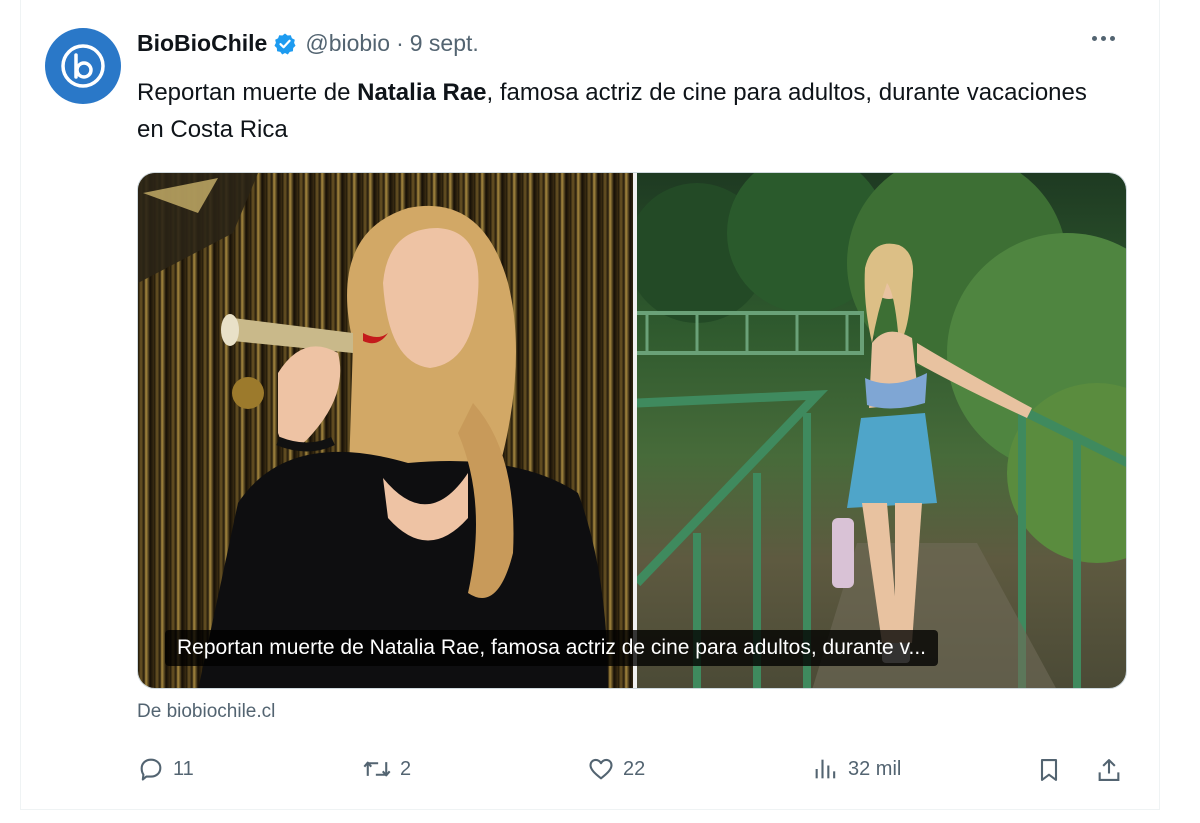 This screenshot has height=823, width=1200. Describe the element at coordinates (377, 769) in the screenshot. I see `repost-icon` at that location.